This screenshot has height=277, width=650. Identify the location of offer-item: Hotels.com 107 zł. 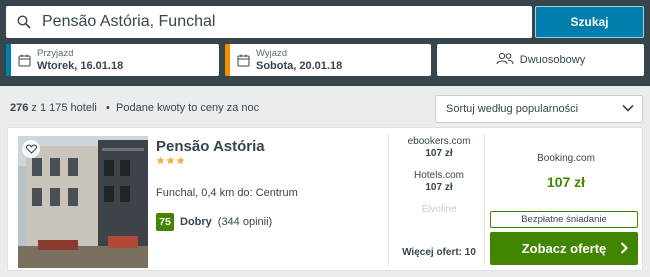
(439, 182).